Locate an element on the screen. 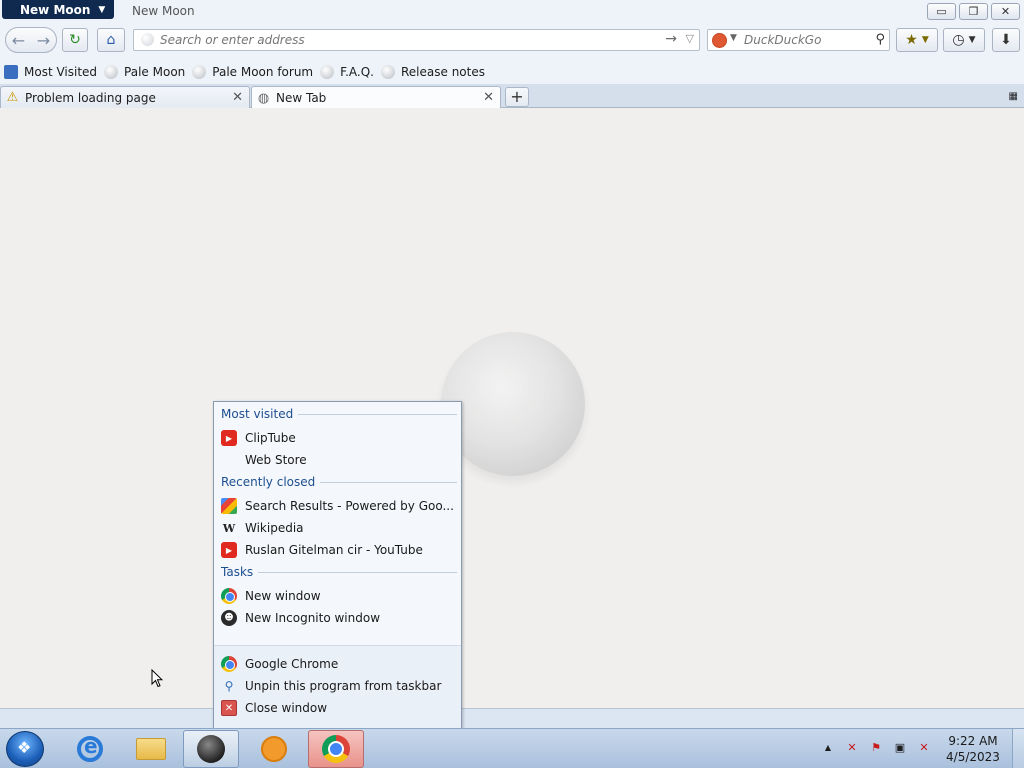 The width and height of the screenshot is (1024, 768). search-engine-dropdown-icon: ▼ is located at coordinates (733, 38).